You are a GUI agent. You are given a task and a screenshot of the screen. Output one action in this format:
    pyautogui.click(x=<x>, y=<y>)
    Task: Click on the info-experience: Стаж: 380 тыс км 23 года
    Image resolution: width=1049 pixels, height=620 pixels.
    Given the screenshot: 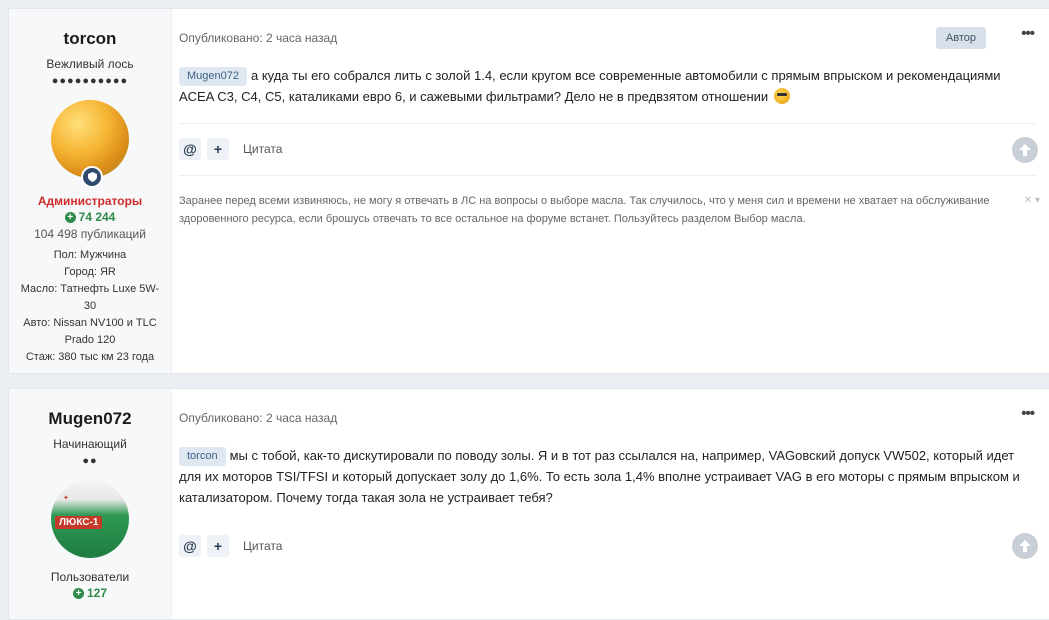 What is the action you would take?
    pyautogui.click(x=90, y=357)
    